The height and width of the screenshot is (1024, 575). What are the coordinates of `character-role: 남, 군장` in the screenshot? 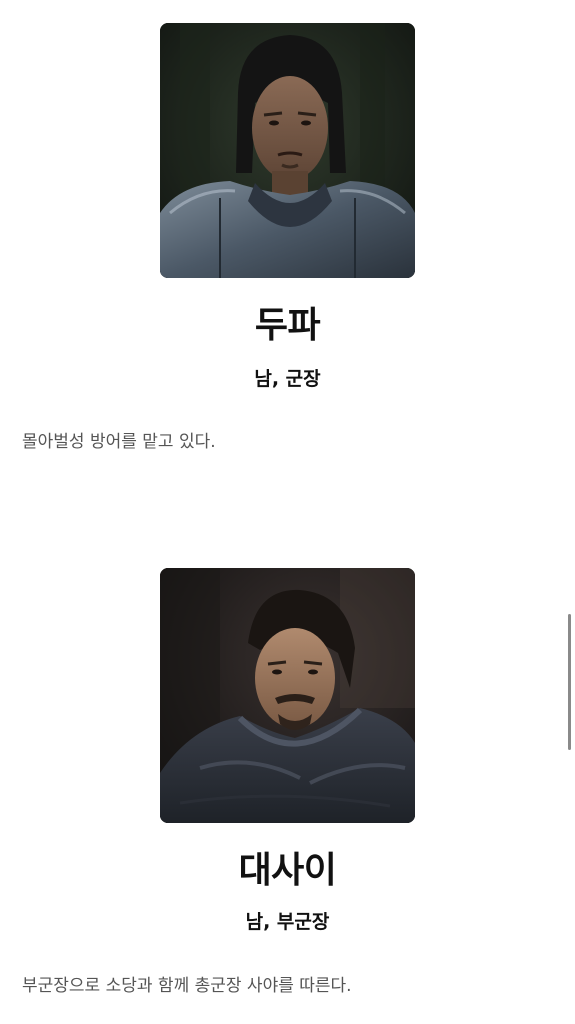 It's located at (287, 379).